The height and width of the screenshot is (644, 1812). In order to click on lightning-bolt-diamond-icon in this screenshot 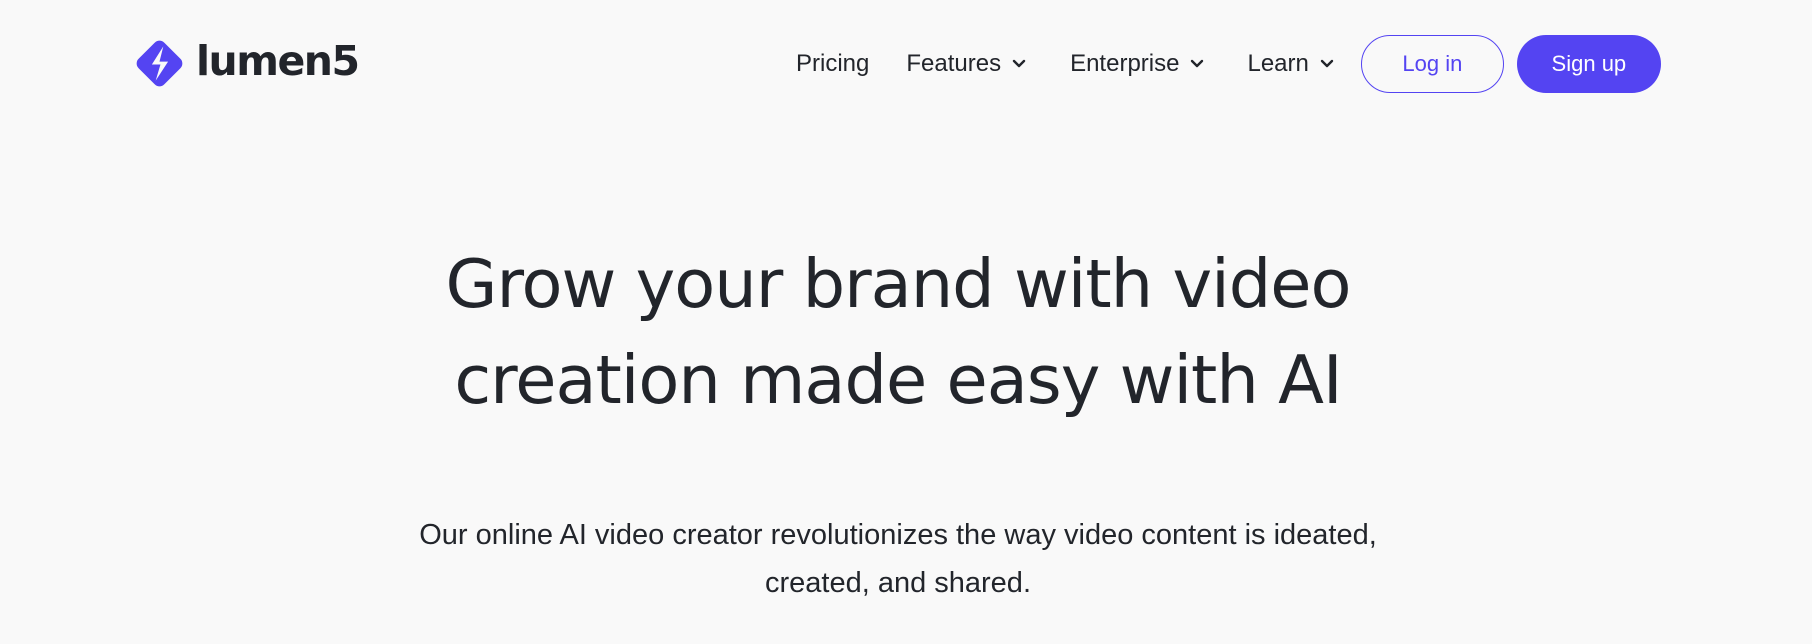, I will do `click(159, 63)`.